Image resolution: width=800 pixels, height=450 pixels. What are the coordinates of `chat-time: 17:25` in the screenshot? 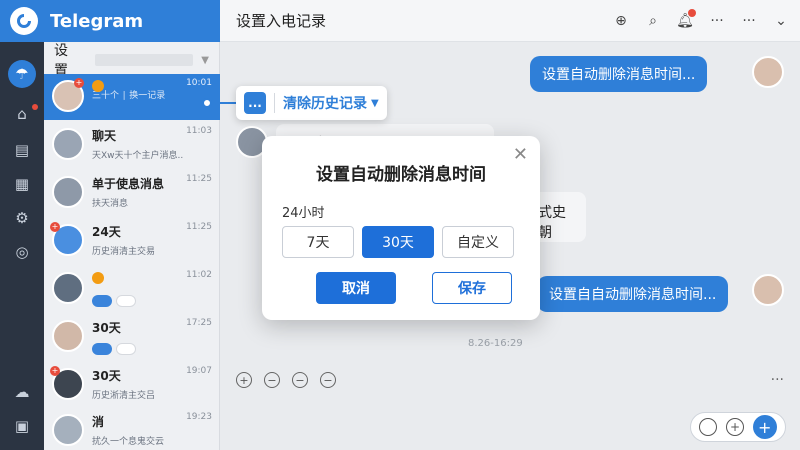 It's located at (199, 323).